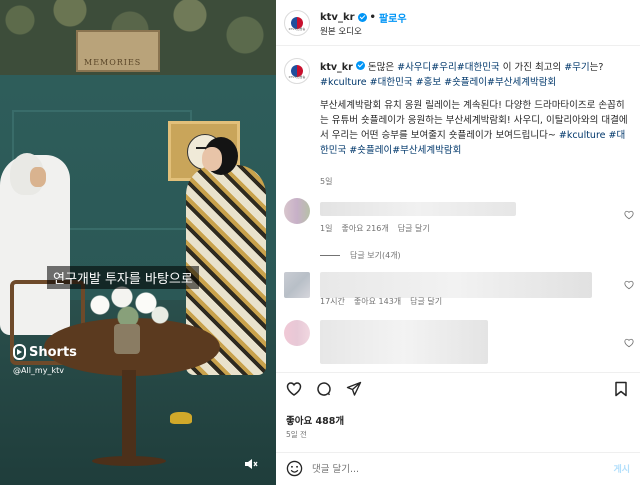 The height and width of the screenshot is (485, 640). Describe the element at coordinates (181, 418) in the screenshot. I see `shoe` at that location.